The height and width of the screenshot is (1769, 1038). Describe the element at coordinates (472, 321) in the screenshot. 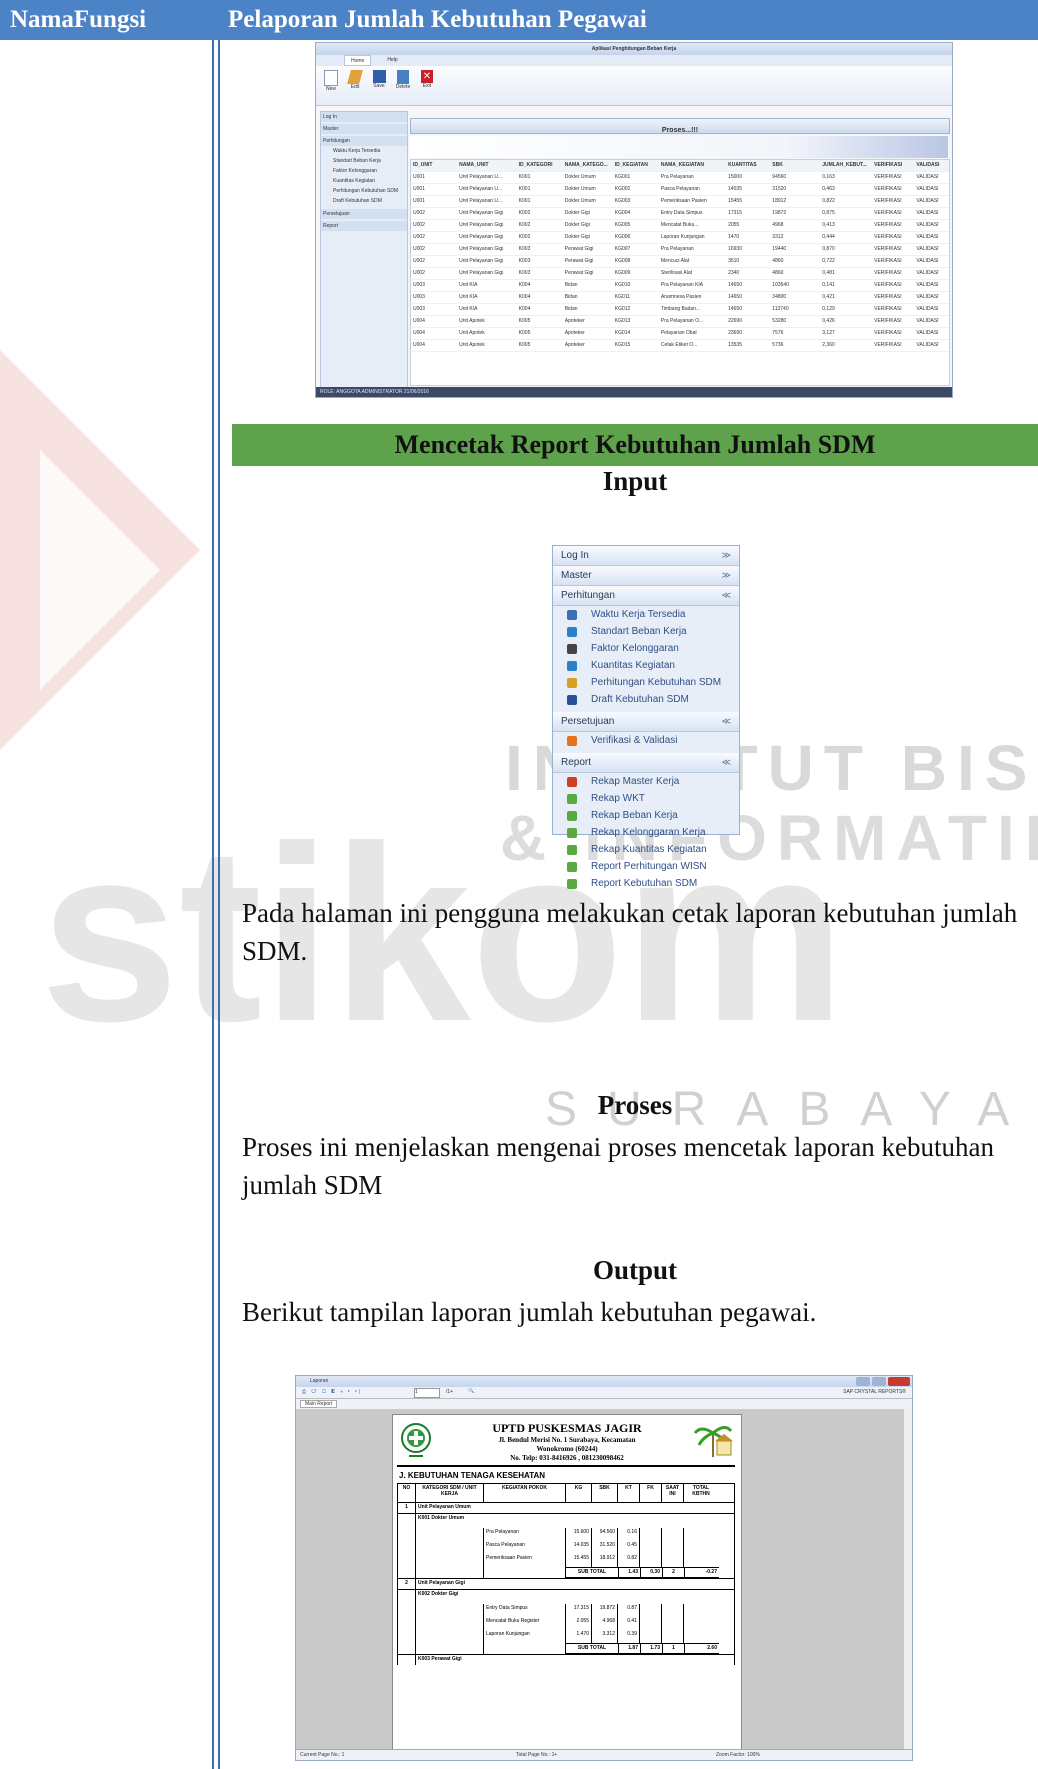

I see `grid-cell: Unit Apotek` at that location.